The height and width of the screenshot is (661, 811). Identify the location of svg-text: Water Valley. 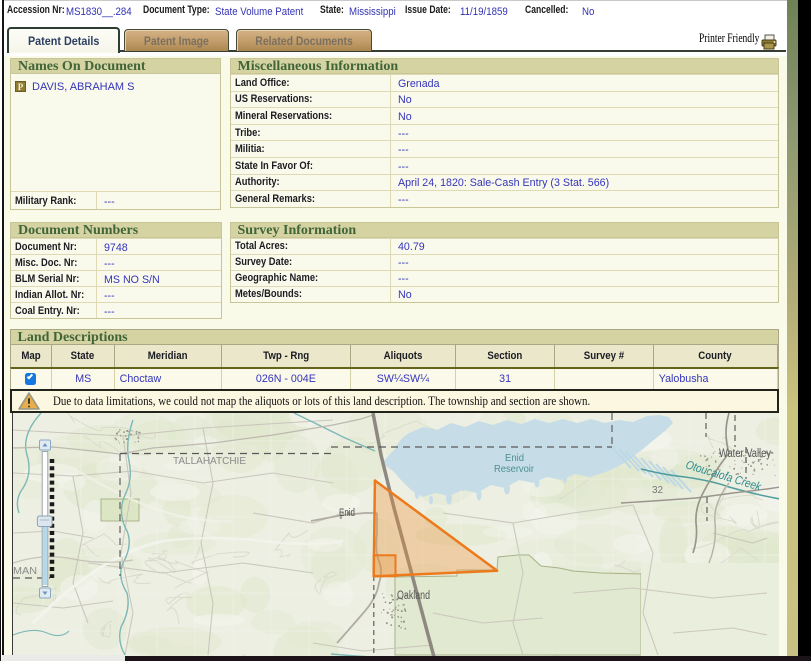
(745, 454).